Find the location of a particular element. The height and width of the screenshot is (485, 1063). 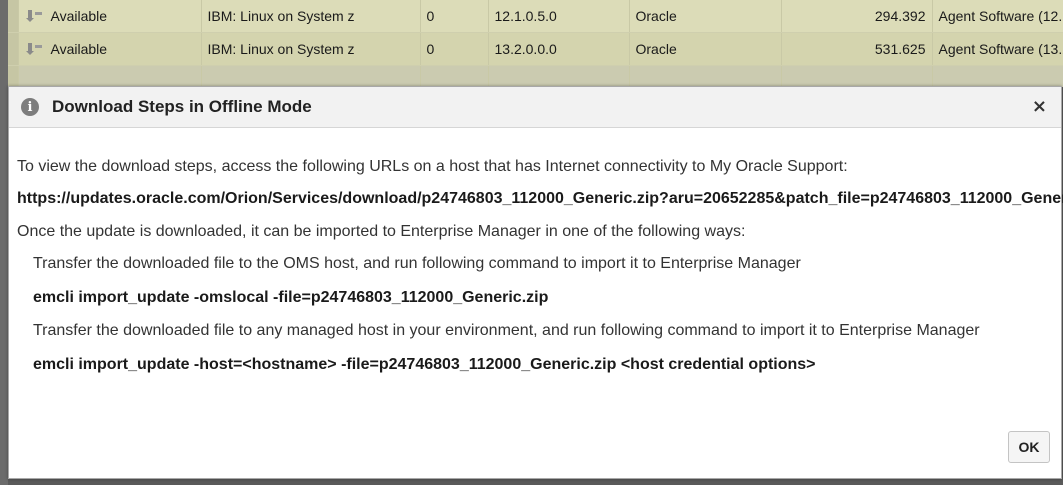

platform-cell is located at coordinates (311, 76).